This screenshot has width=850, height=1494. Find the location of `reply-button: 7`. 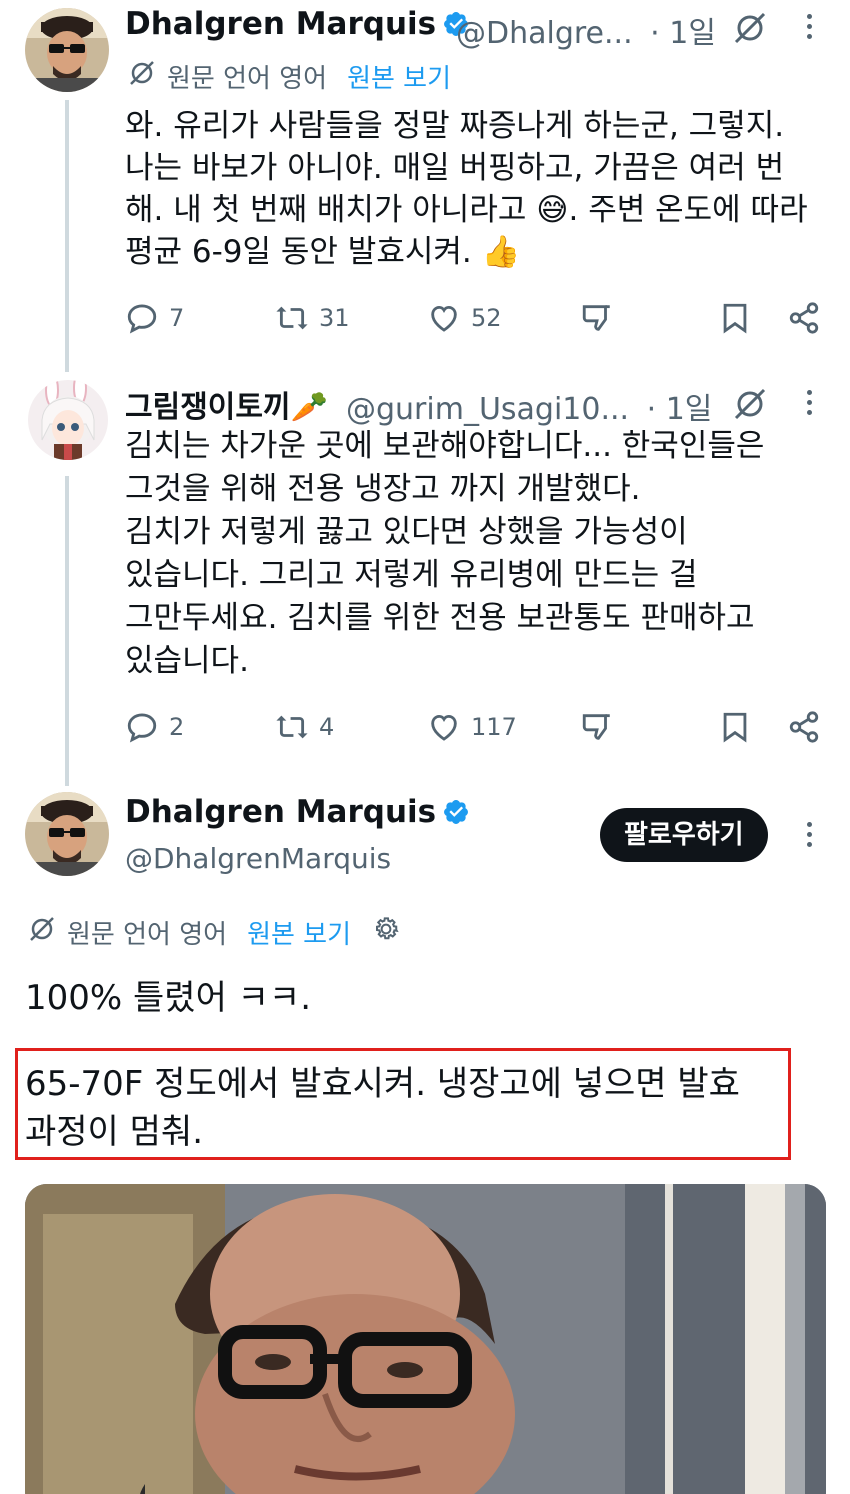

reply-button: 7 is located at coordinates (154, 318).